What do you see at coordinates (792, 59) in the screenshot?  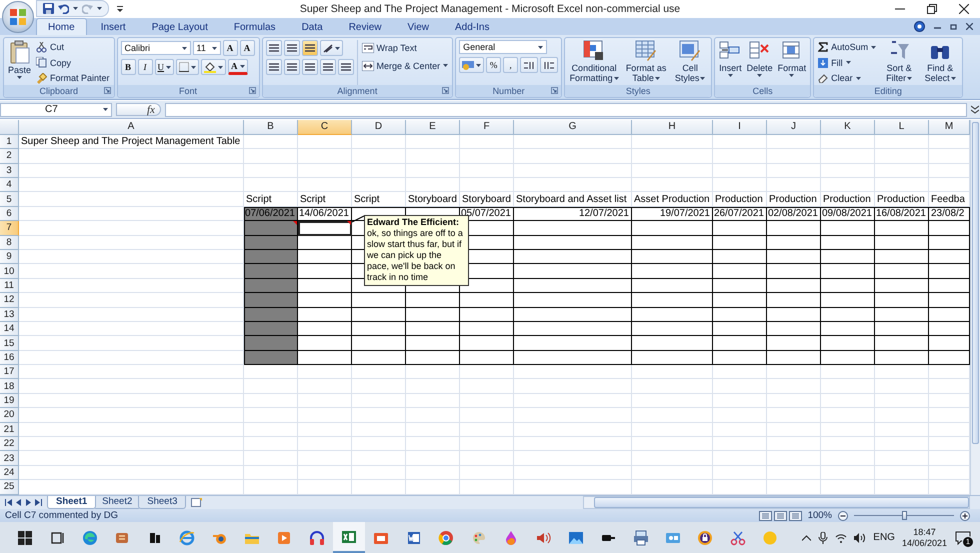 I see `ribbon-button: Format` at bounding box center [792, 59].